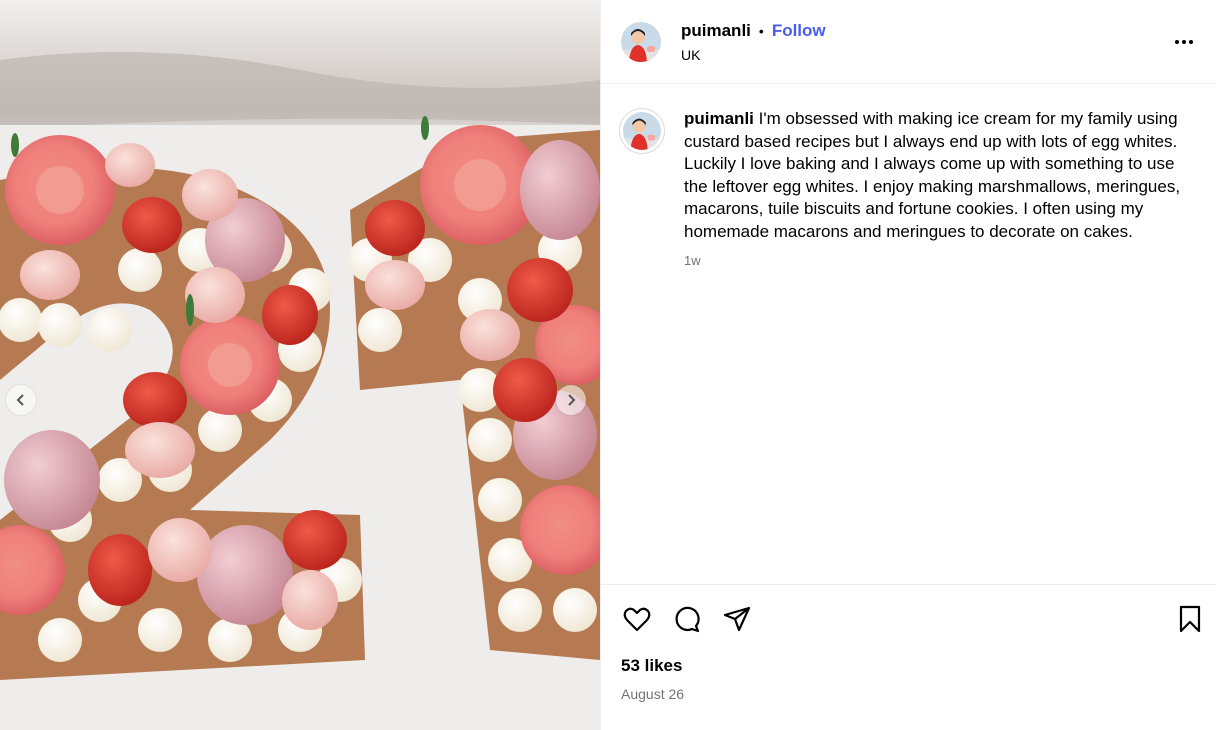 This screenshot has height=730, width=1216. I want to click on caption-avatar, so click(642, 131).